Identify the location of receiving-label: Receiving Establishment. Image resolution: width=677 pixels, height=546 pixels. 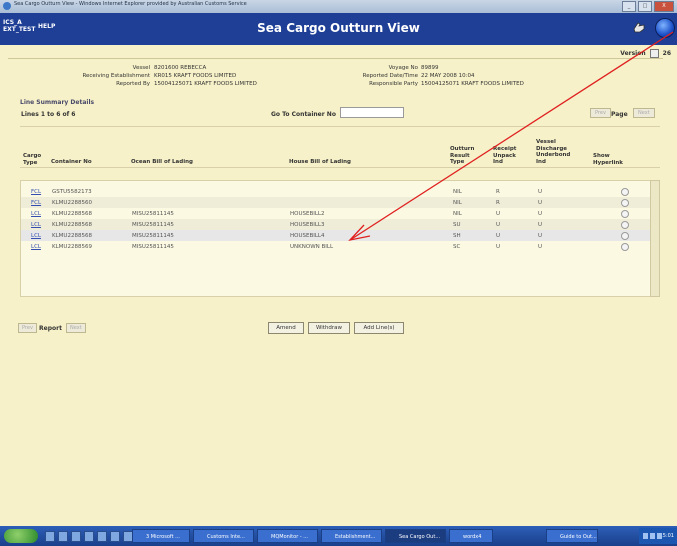
(116, 76).